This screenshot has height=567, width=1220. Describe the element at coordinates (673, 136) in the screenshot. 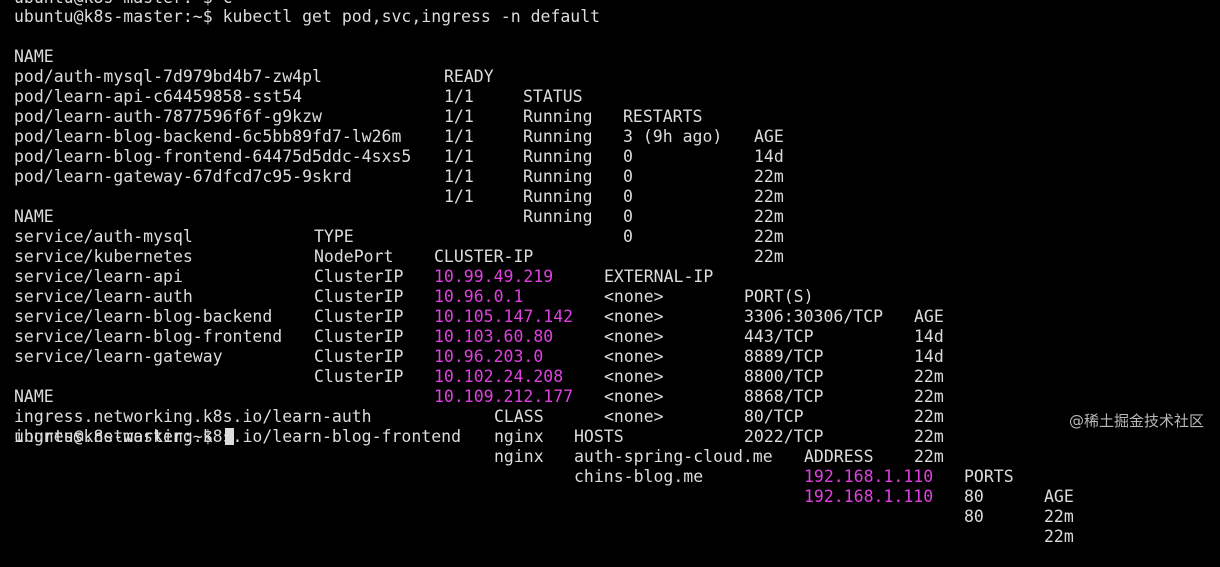

I see `pod-restarts: 3 (9h ago)` at that location.